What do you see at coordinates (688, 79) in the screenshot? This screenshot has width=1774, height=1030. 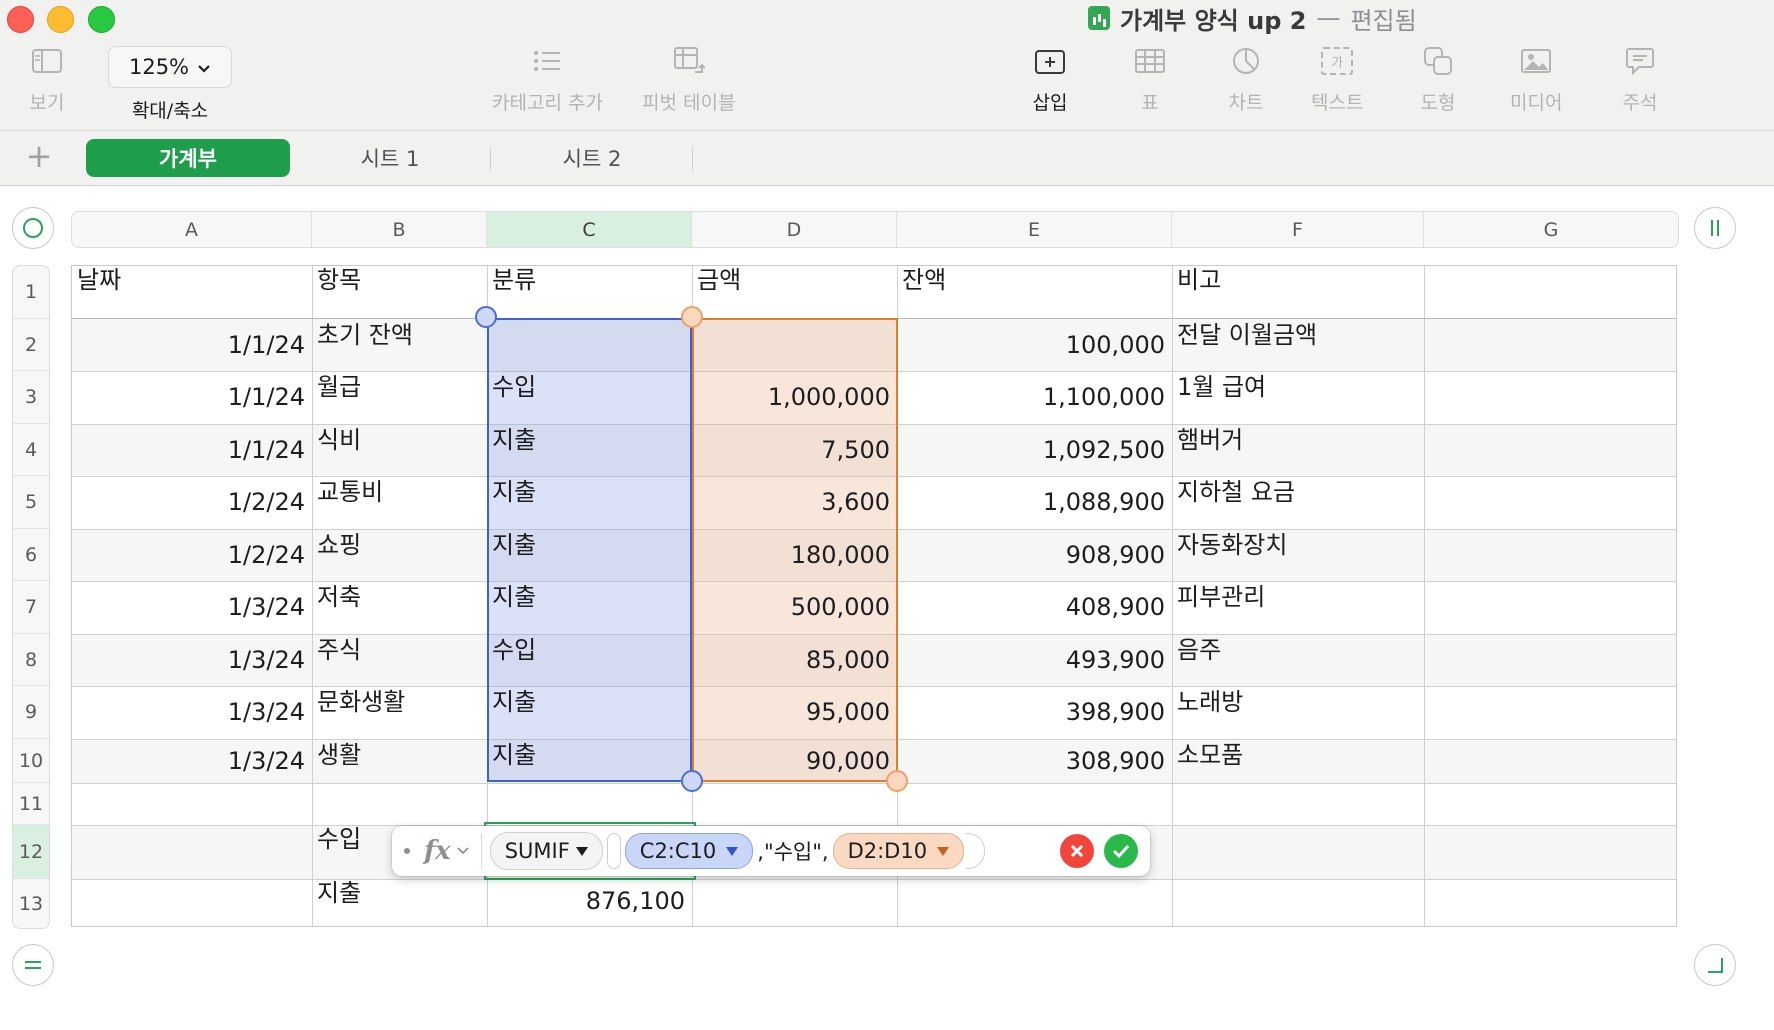 I see `pivot-table-button: 피벗 테이블` at bounding box center [688, 79].